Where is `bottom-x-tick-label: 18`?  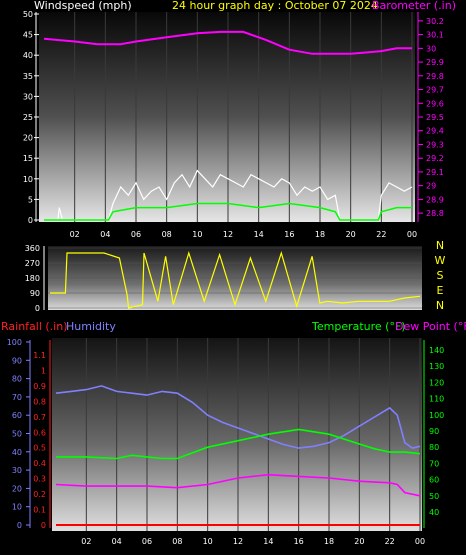 bottom-x-tick-label: 18 is located at coordinates (329, 541).